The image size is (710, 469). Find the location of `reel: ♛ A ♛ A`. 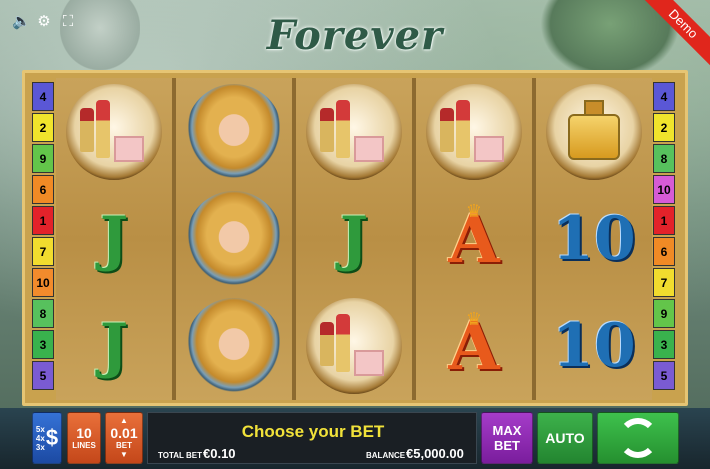

reel: ♛ A ♛ A is located at coordinates (474, 239).